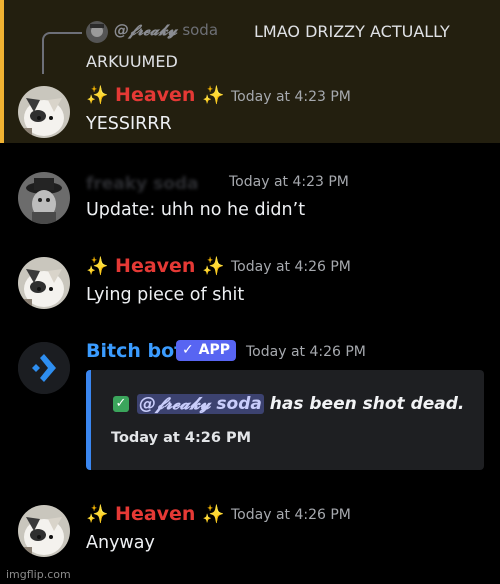  Describe the element at coordinates (44, 198) in the screenshot. I see `avatar-freaky-soda` at that location.